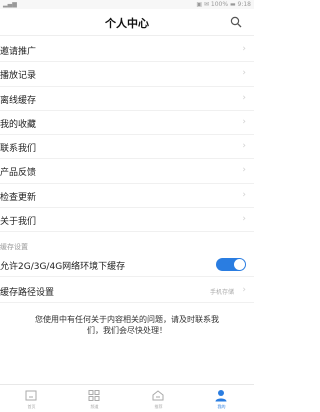 The height and width of the screenshot is (412, 320). I want to click on contact-notice: 您使用中有任何关于内容相关的问题，请及时联系我 们，我们会尽快处理！, so click(127, 325).